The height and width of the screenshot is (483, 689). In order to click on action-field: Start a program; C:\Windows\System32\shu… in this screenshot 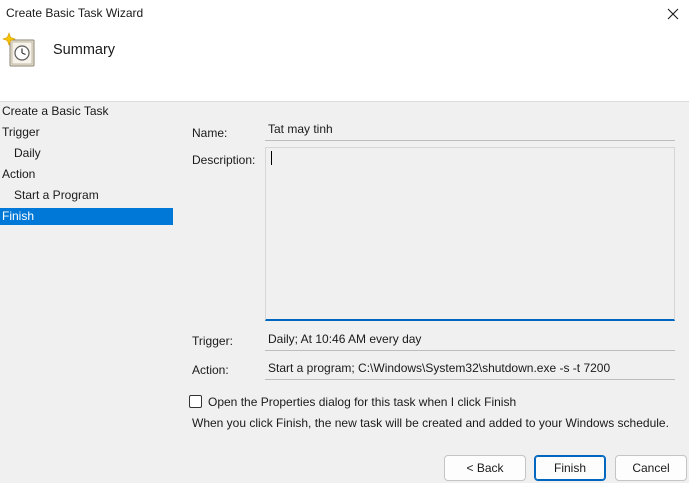, I will do `click(470, 369)`.